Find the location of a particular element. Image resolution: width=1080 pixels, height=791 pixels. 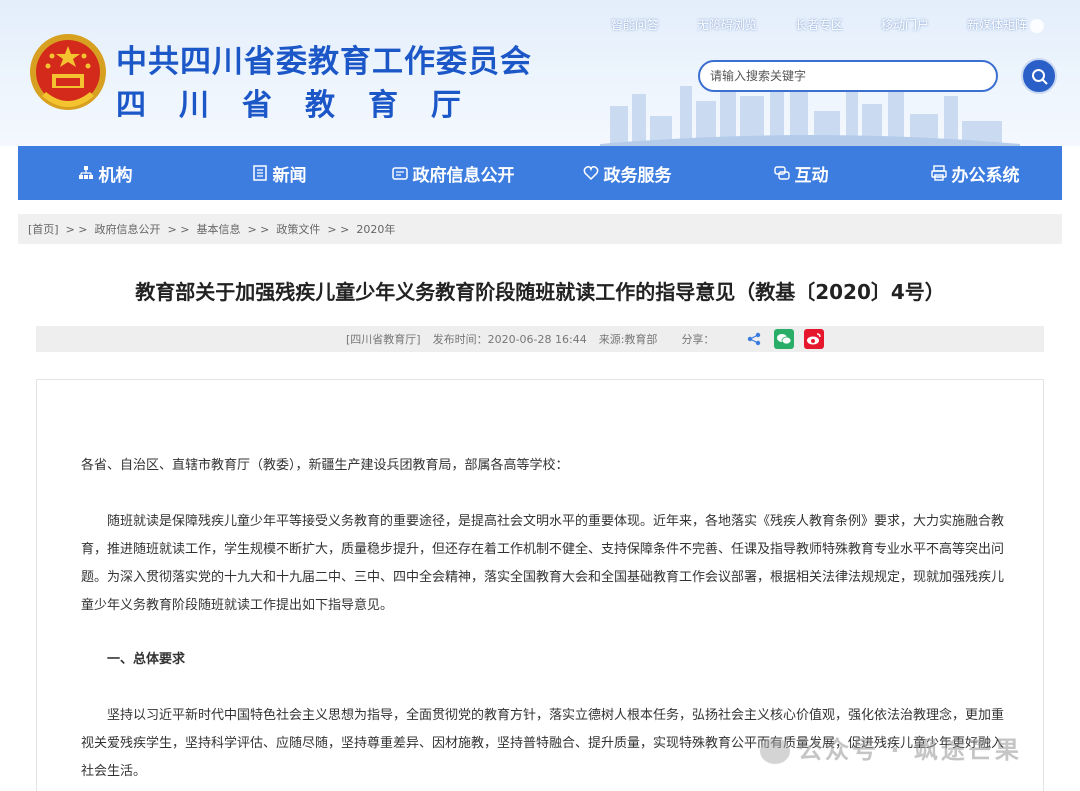

breadcrumb-home: [首页] is located at coordinates (43, 229).